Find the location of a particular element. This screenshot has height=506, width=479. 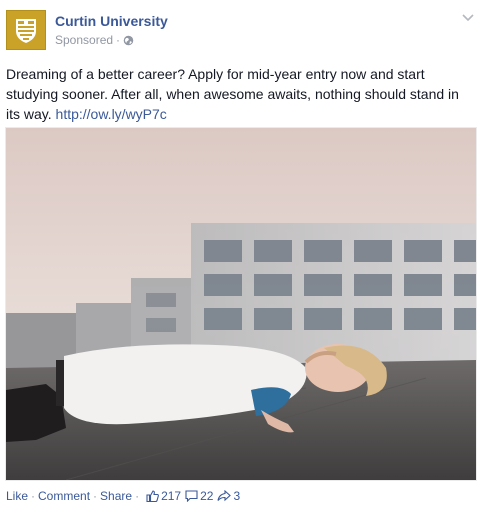

chevron-down-icon is located at coordinates (468, 18).